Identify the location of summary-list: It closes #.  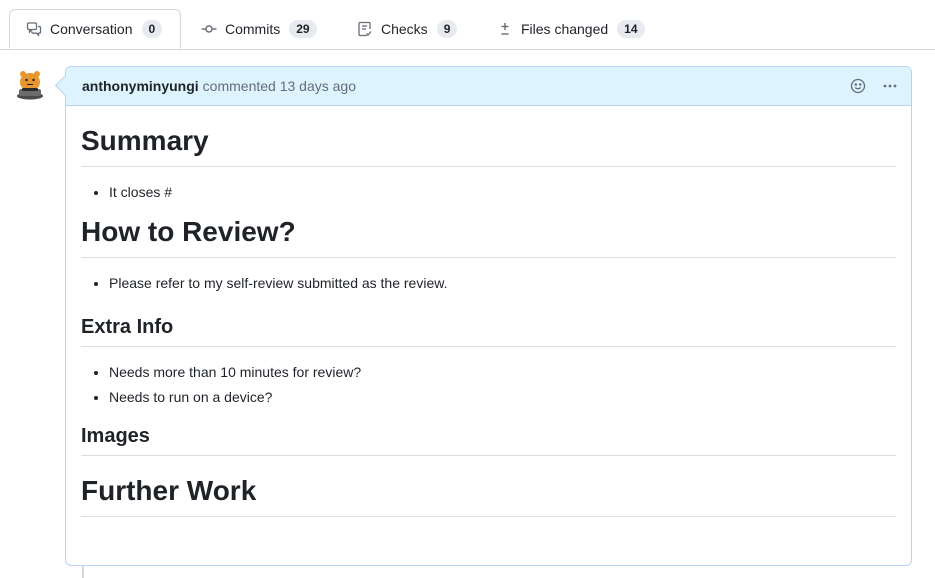
(488, 192).